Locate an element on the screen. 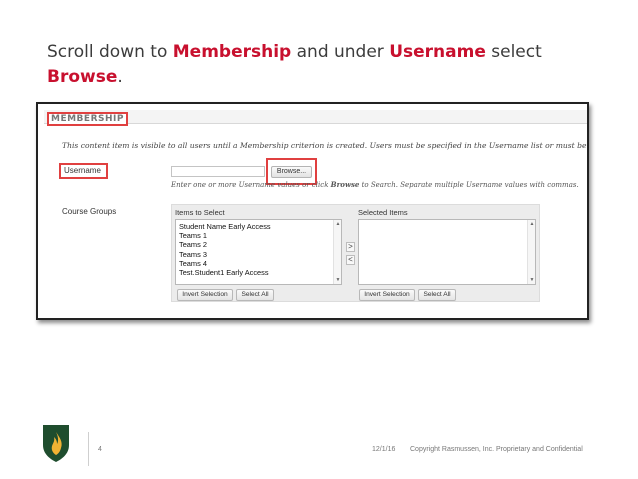  list-item: Student Name Early Access is located at coordinates (258, 226).